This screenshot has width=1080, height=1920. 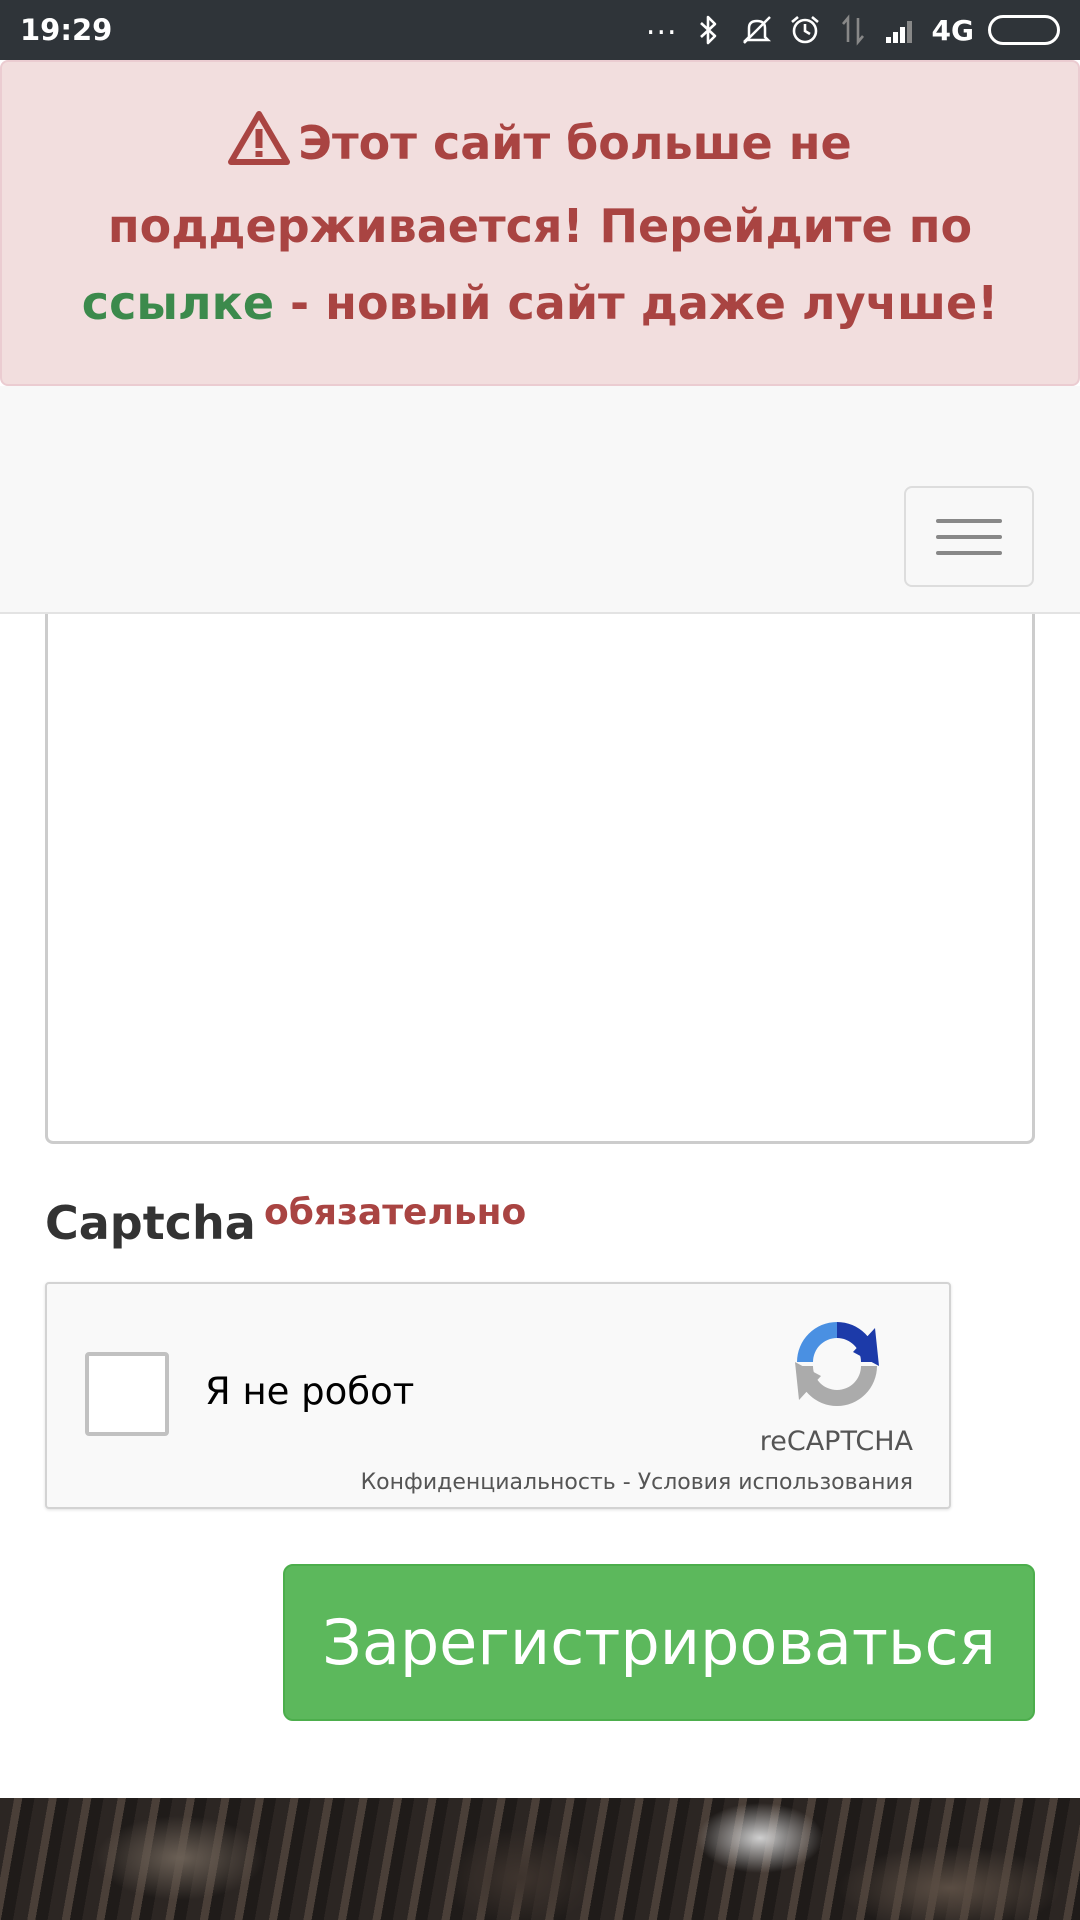 What do you see at coordinates (837, 1364) in the screenshot?
I see `recaptcha-logo-icon` at bounding box center [837, 1364].